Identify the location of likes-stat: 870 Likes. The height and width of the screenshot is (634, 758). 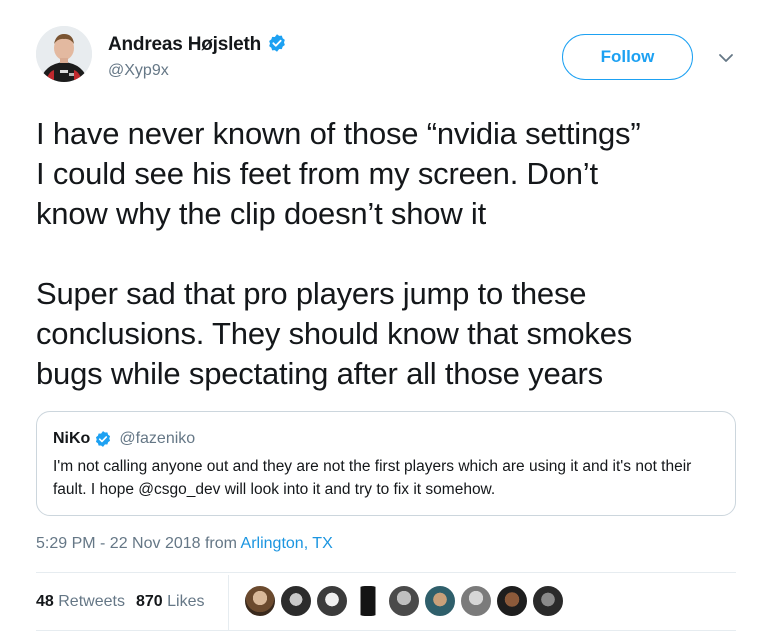
(170, 601).